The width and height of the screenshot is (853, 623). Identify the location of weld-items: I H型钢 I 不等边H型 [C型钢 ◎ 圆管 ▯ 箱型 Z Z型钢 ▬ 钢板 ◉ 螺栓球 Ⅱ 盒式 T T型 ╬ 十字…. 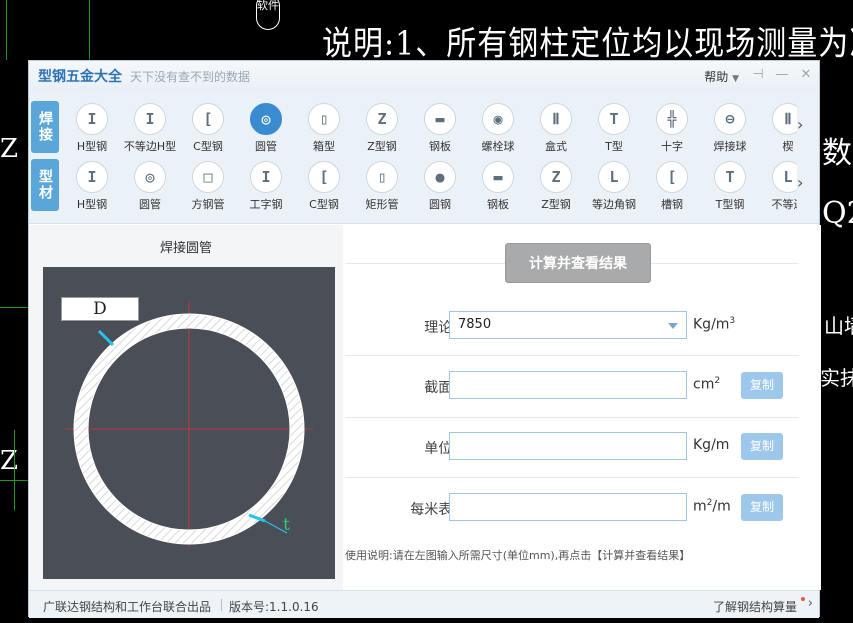
(430, 126).